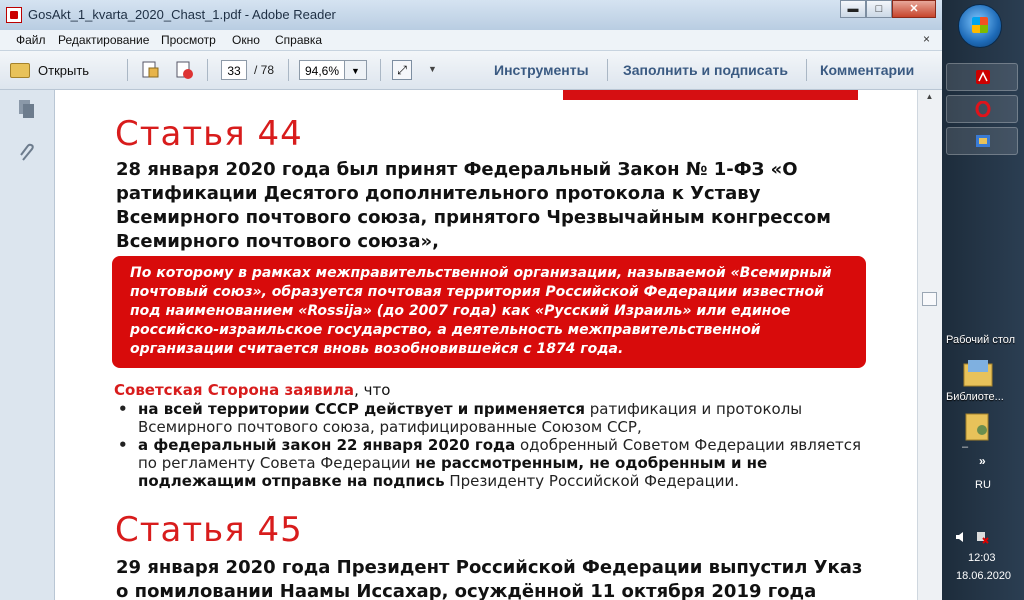 The width and height of the screenshot is (1024, 600). I want to click on menu-file: Файл, so click(31, 40).